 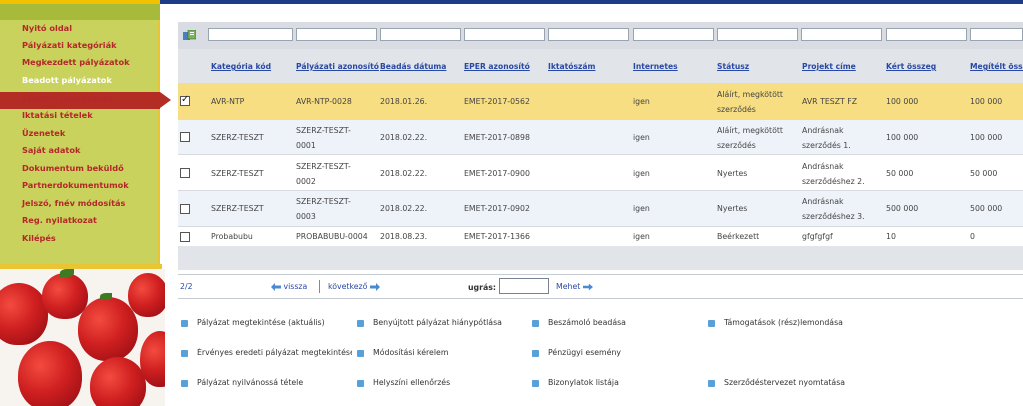 I want to click on action-waiver: Támogatások (rész)lemondása, so click(x=775, y=322).